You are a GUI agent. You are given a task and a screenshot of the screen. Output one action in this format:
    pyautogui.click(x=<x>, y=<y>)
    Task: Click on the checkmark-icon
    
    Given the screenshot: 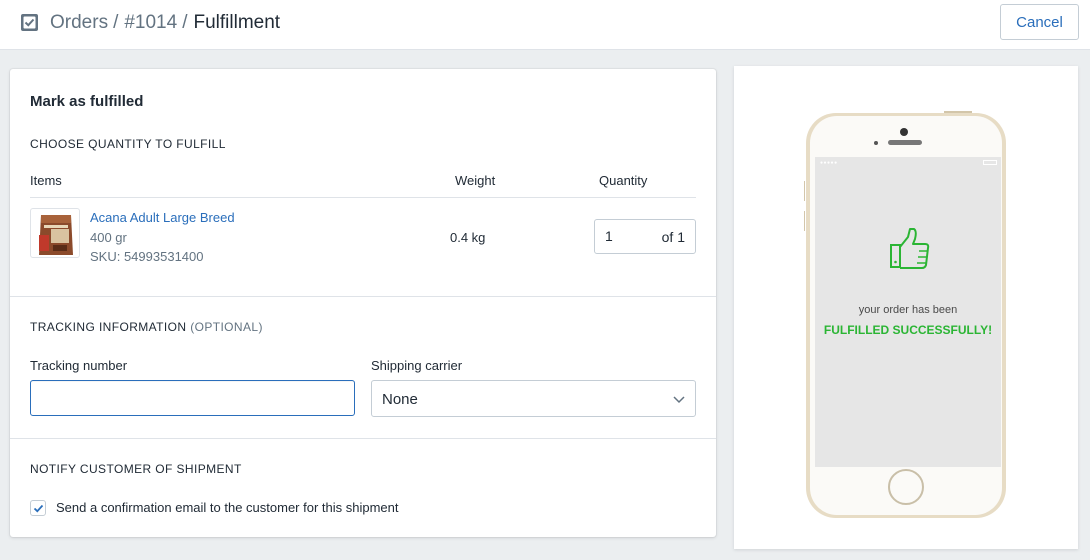 What is the action you would take?
    pyautogui.click(x=38, y=508)
    